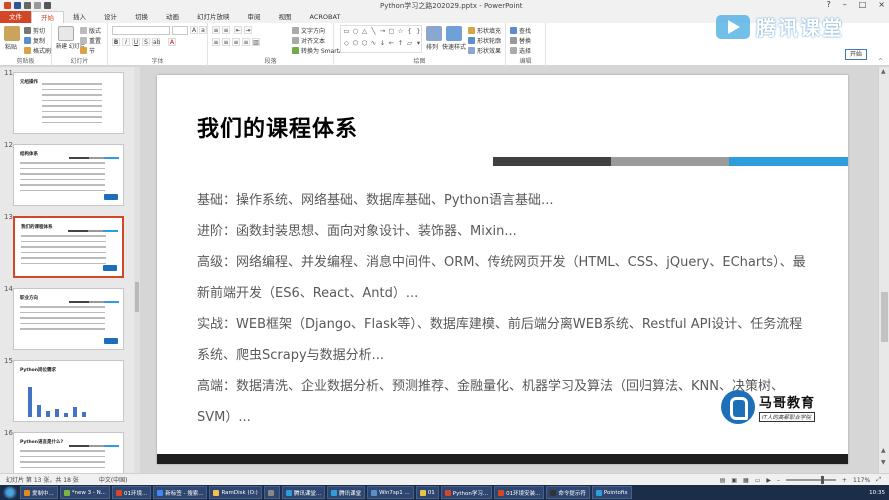 Image resolution: width=889 pixels, height=500 pixels. Describe the element at coordinates (484, 50) in the screenshot. I see `shape-effects-button: 形状效果` at that location.